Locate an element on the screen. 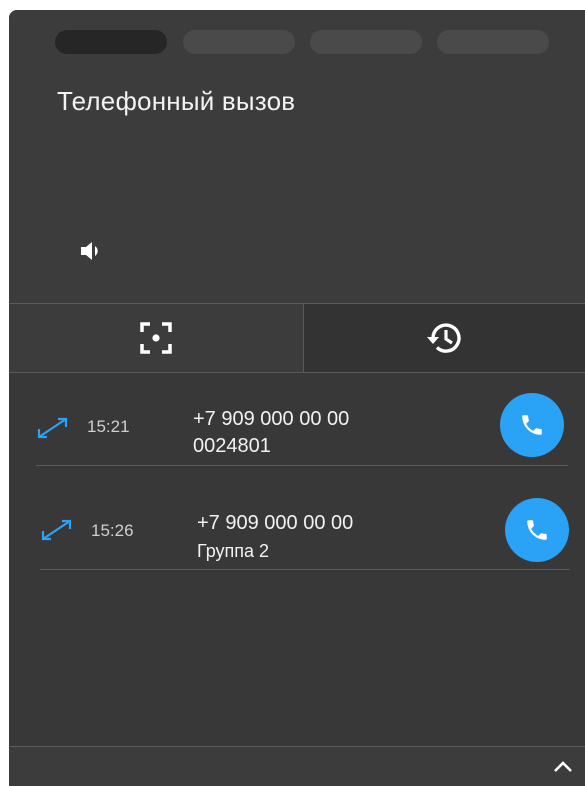  call-history-row: 15:26 +7 909 000 00 00 Группа 2 is located at coordinates (305, 530).